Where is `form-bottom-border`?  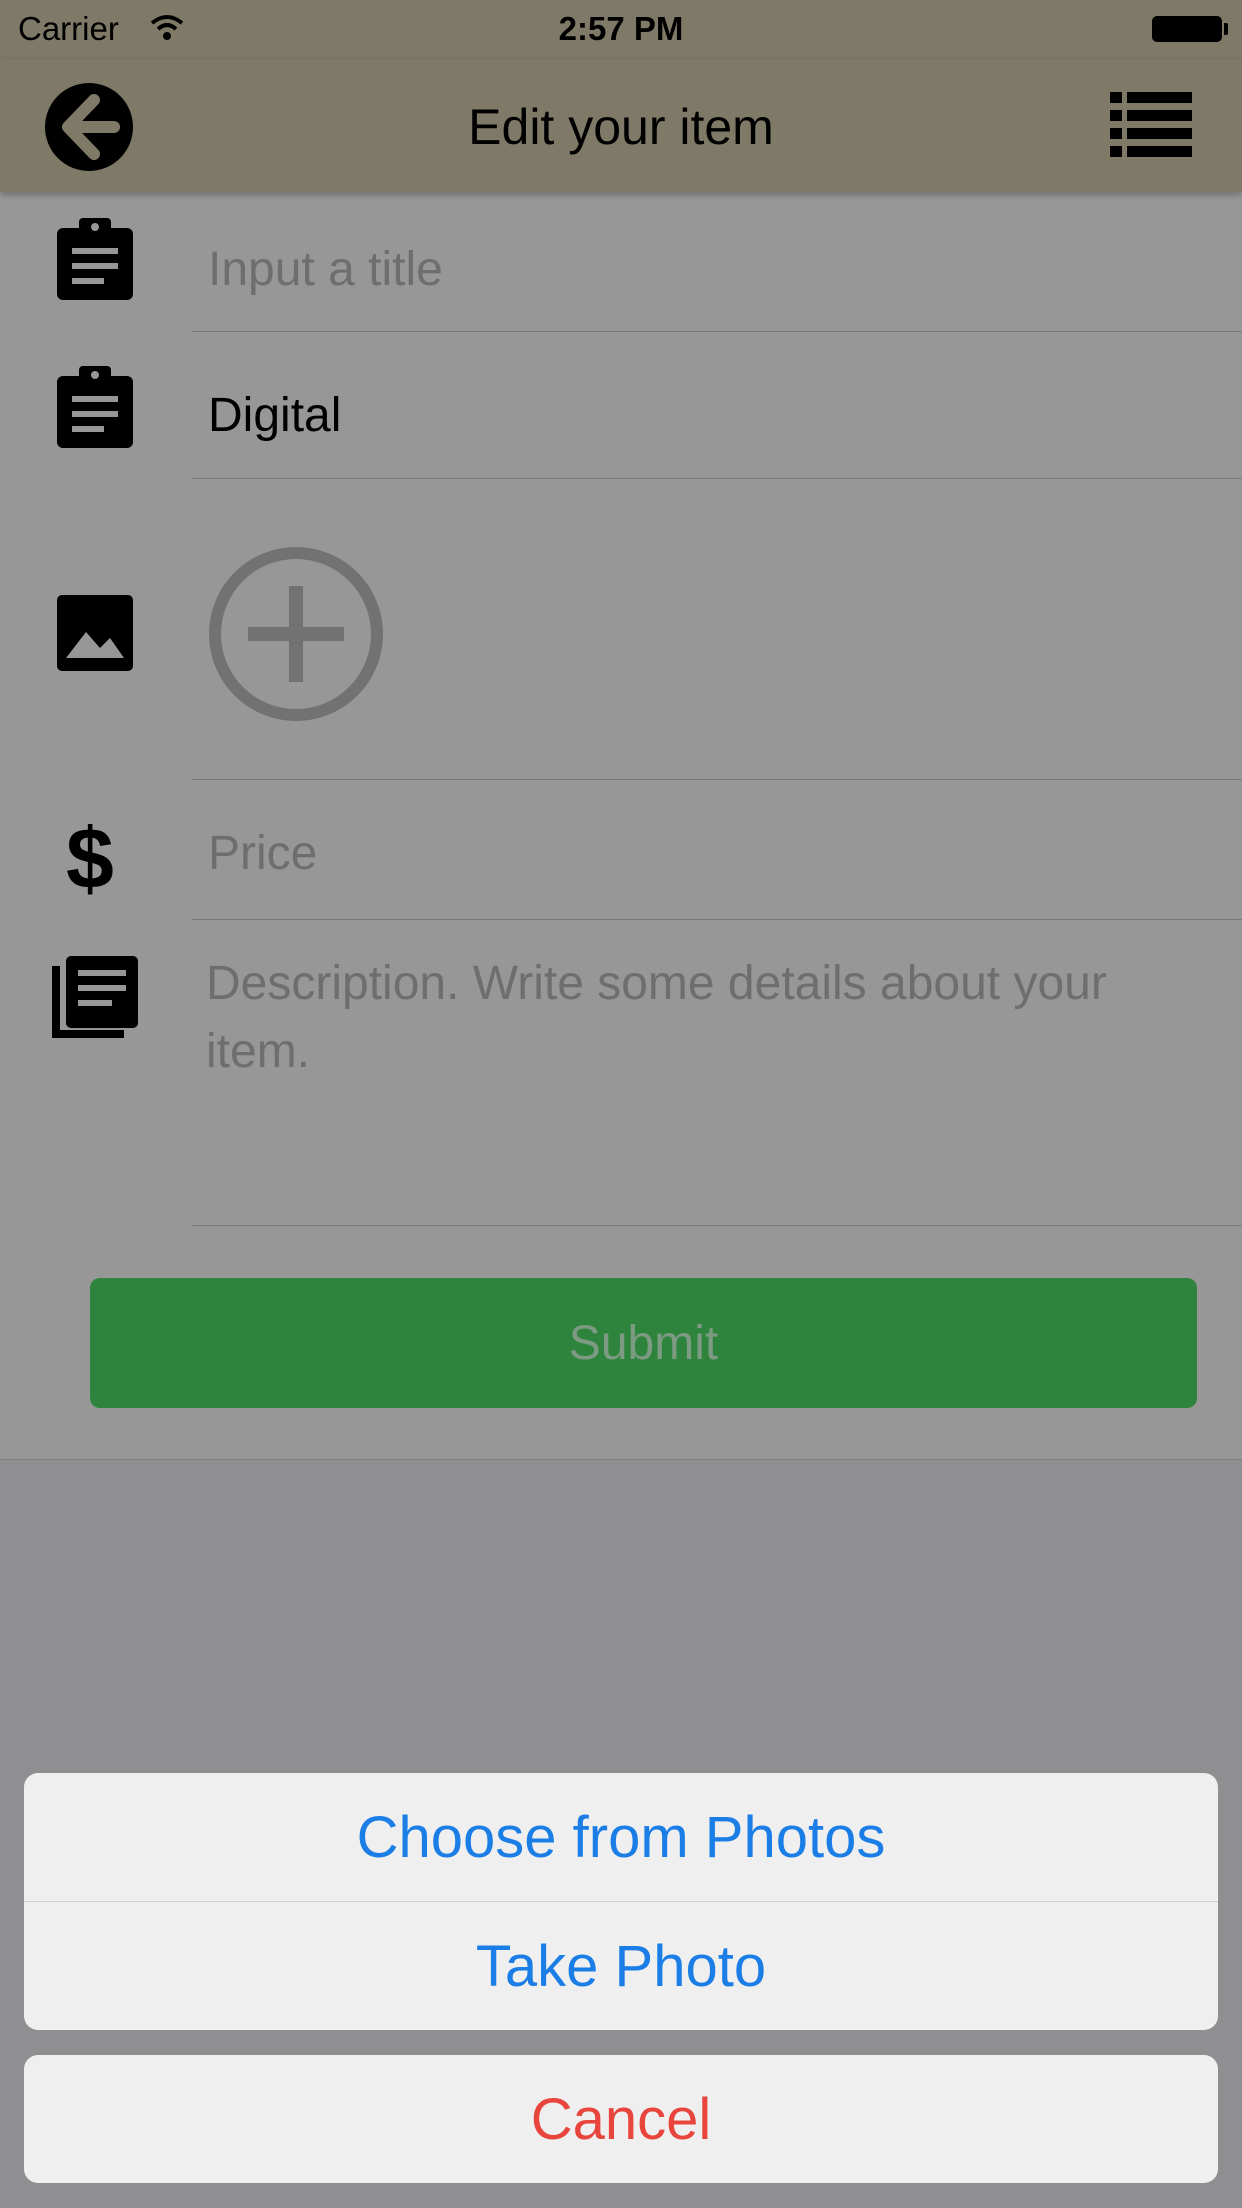 form-bottom-border is located at coordinates (621, 1459).